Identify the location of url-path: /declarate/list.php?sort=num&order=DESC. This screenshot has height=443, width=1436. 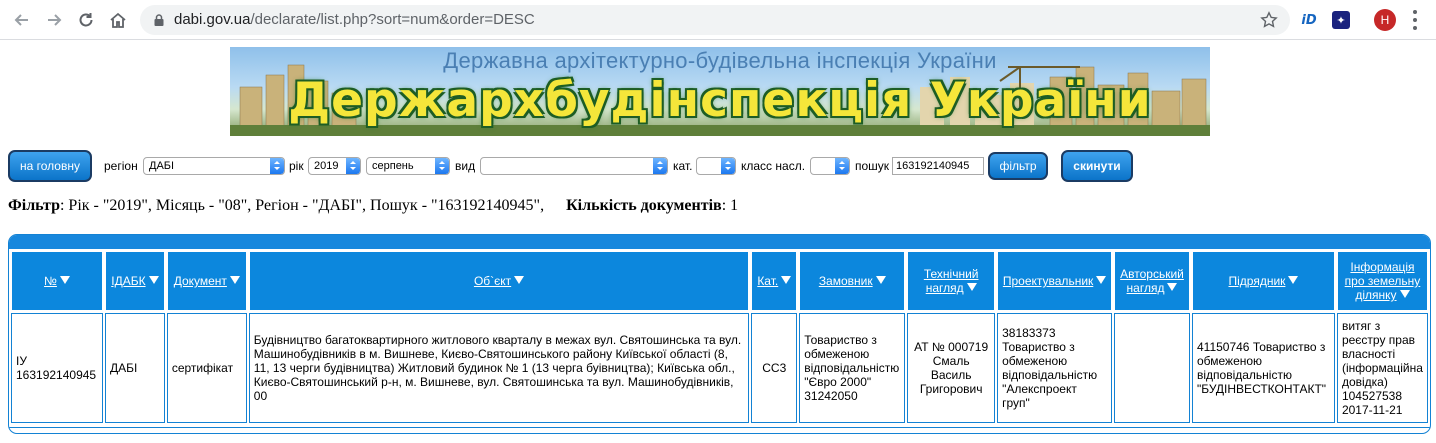
(392, 19).